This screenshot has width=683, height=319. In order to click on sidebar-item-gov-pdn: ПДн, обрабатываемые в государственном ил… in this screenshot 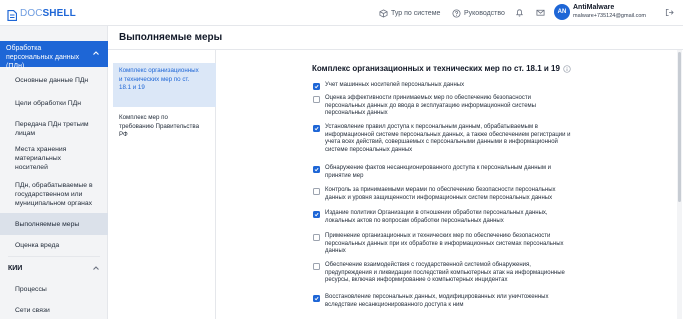, I will do `click(54, 194)`.